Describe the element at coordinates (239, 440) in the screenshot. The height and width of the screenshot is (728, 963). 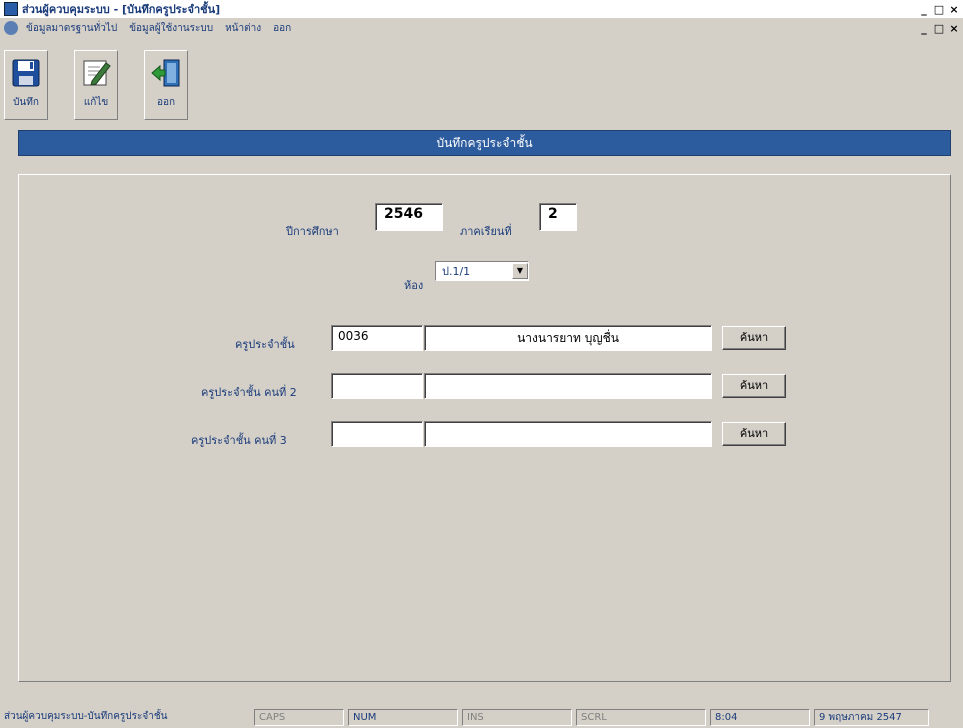
I see `teacher3-label: ครูประจำชั้น คนที่ 3` at that location.